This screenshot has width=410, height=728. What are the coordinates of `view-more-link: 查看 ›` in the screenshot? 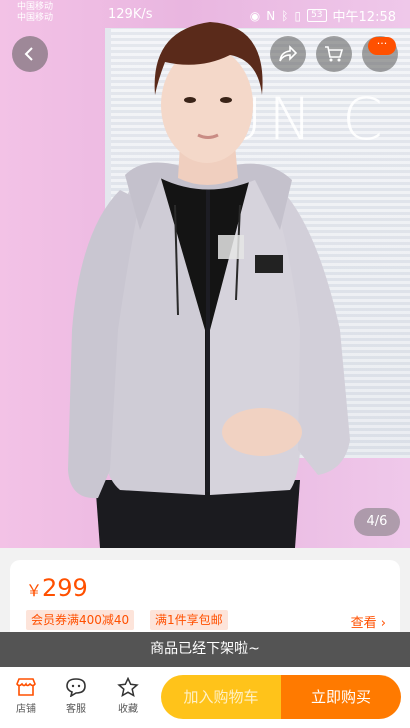 It's located at (368, 621).